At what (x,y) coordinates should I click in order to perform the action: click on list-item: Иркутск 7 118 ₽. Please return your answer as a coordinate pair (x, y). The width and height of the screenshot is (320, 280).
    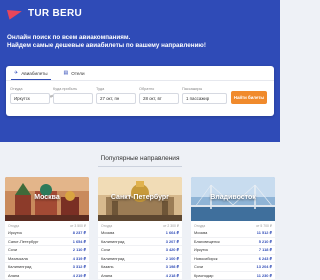
    Looking at the image, I should click on (233, 250).